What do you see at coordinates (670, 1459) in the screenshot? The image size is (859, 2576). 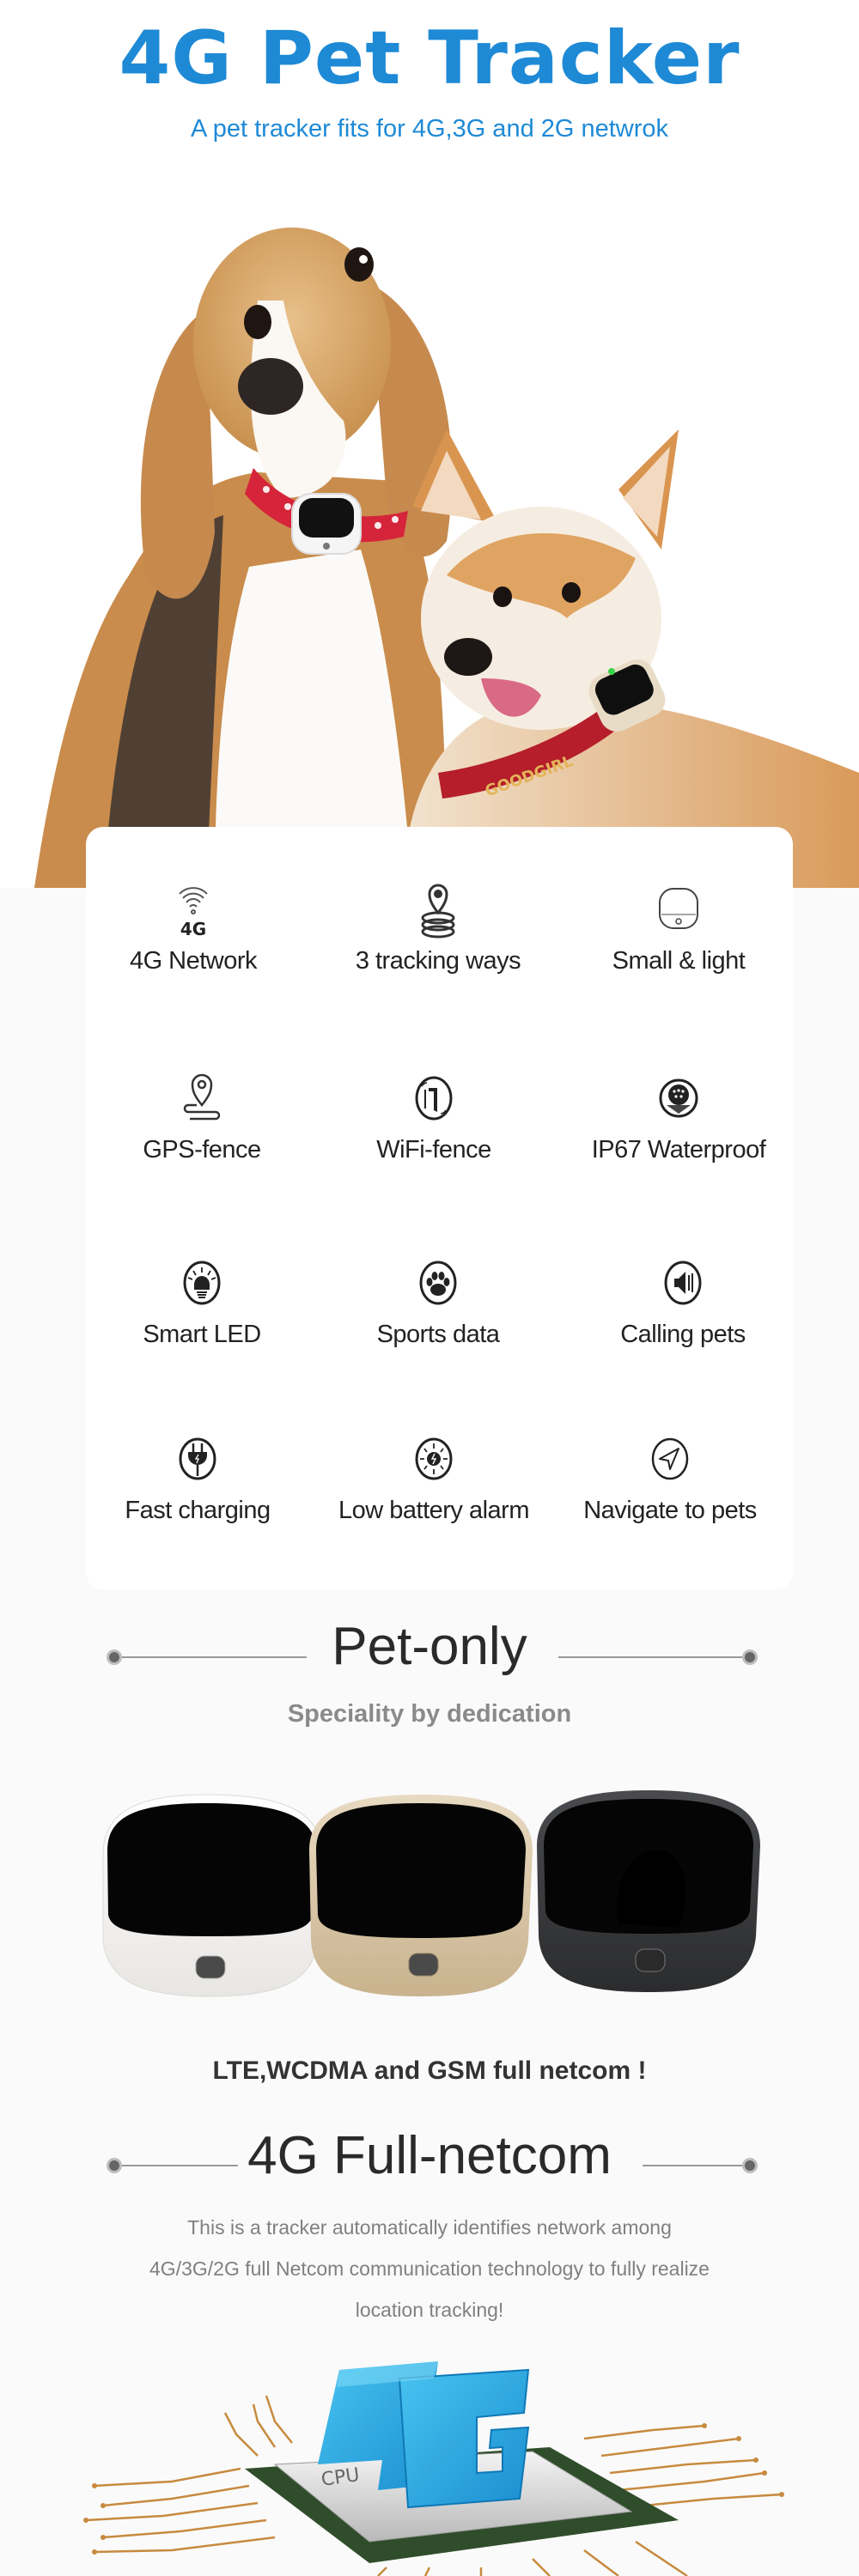 I see `navigate-icon` at bounding box center [670, 1459].